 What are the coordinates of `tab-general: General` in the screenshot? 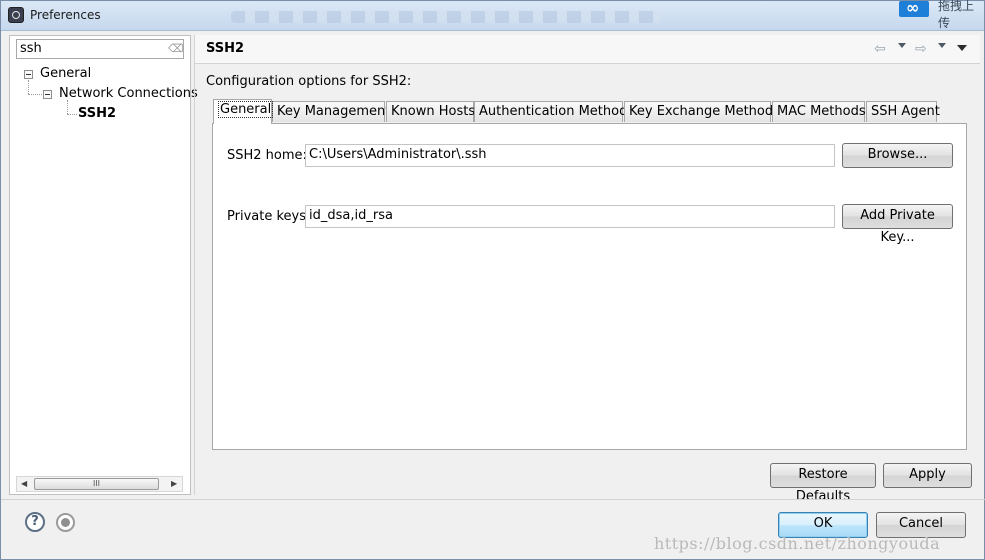 It's located at (243, 111).